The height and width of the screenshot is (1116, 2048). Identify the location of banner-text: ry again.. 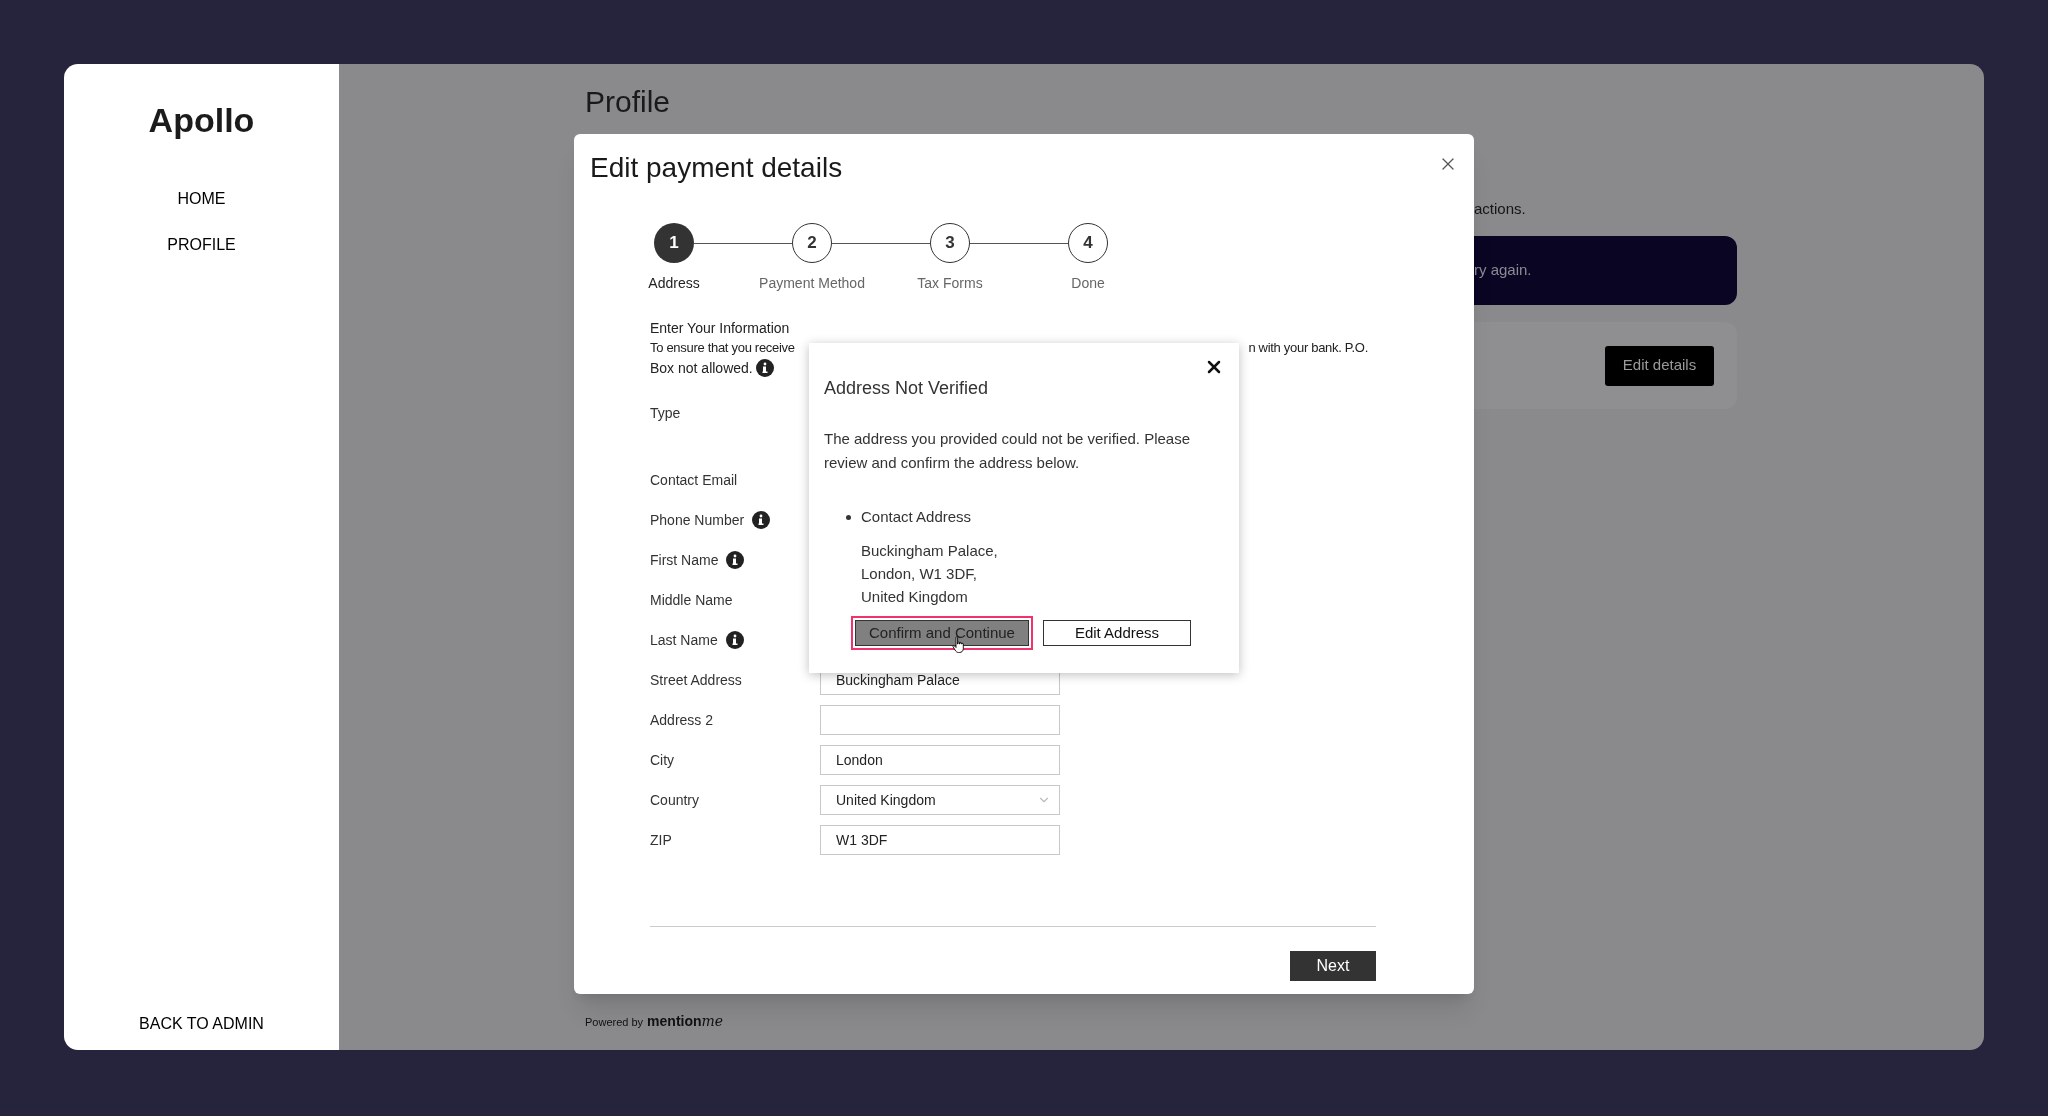
(1503, 270).